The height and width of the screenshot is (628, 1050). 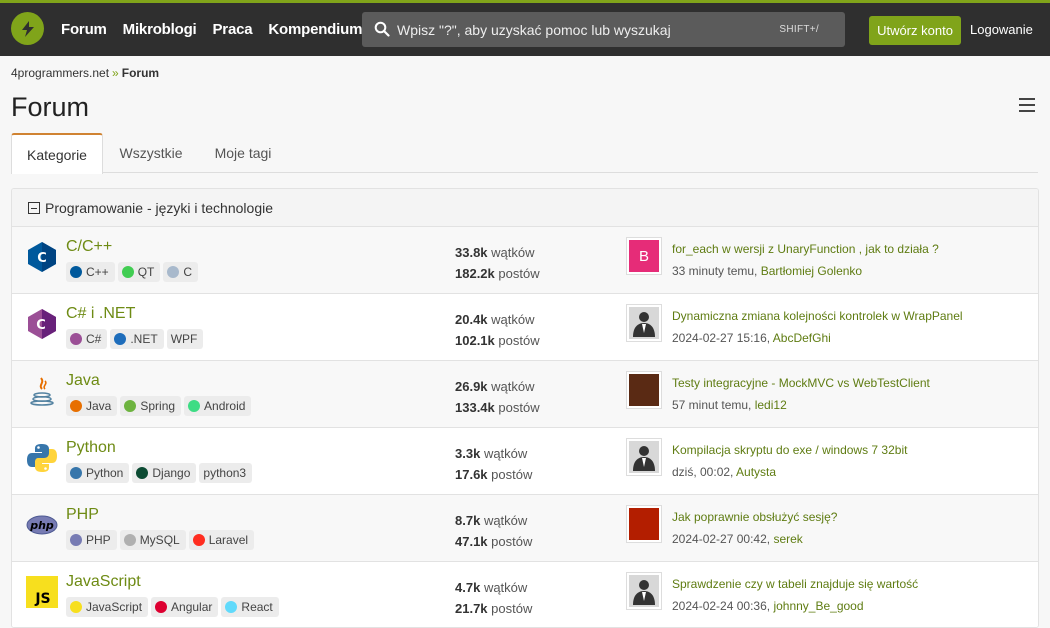 I want to click on last-post-user-link: Autysta, so click(x=756, y=472).